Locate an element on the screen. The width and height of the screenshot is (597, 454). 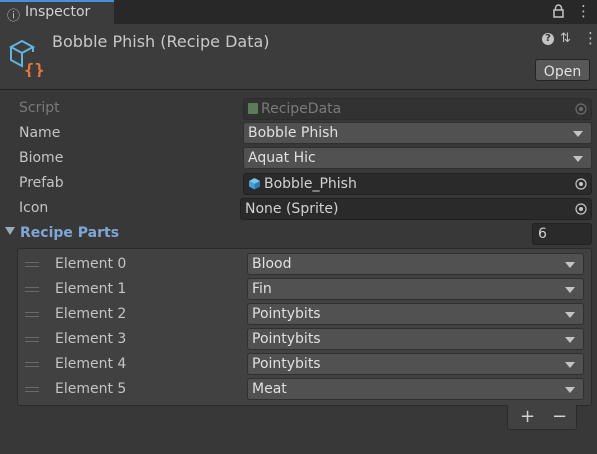
icon-value: None (Sprite) is located at coordinates (292, 209).